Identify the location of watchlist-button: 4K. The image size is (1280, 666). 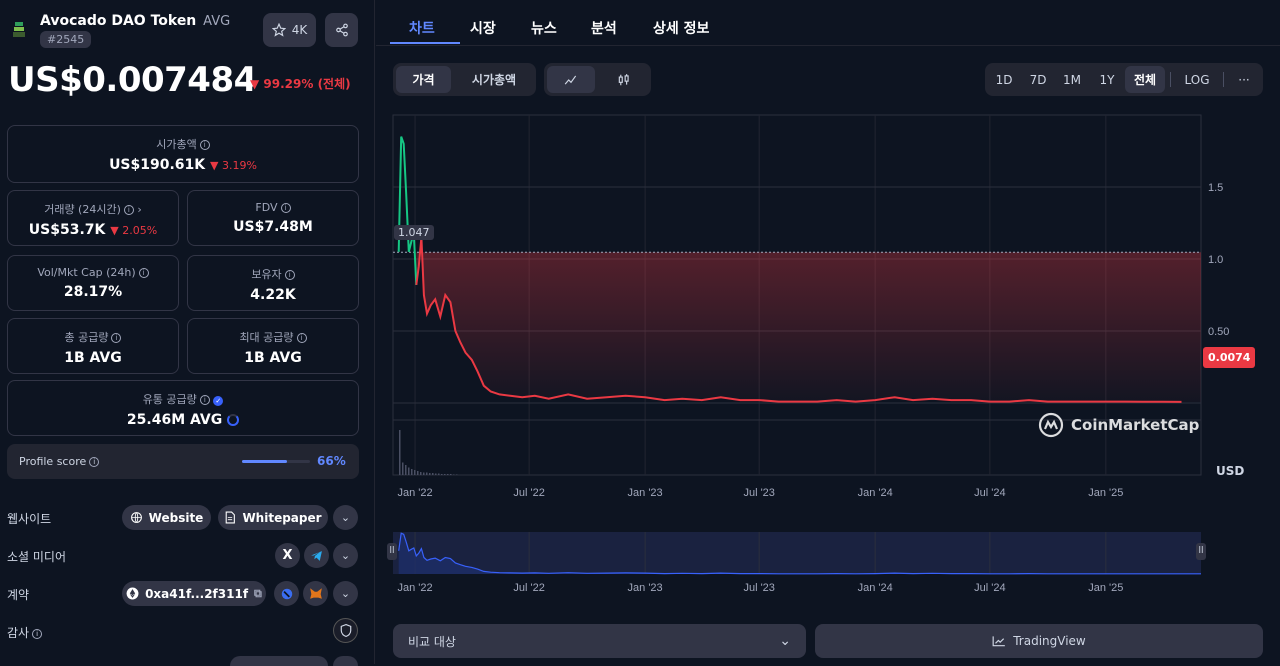
(289, 30).